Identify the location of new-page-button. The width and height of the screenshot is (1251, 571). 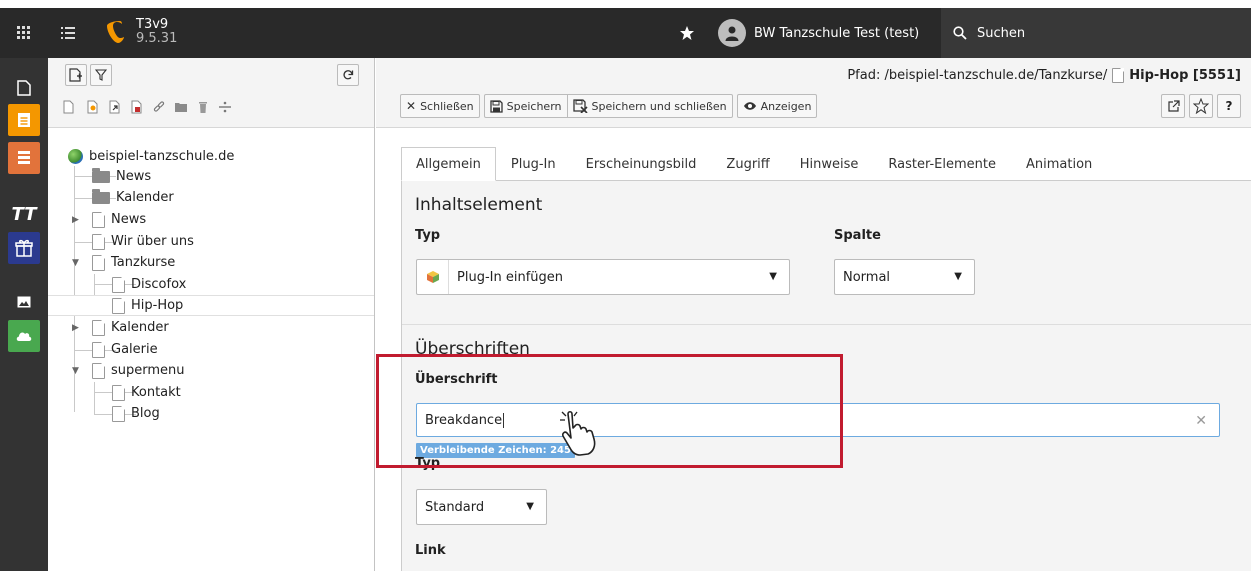
(76, 75).